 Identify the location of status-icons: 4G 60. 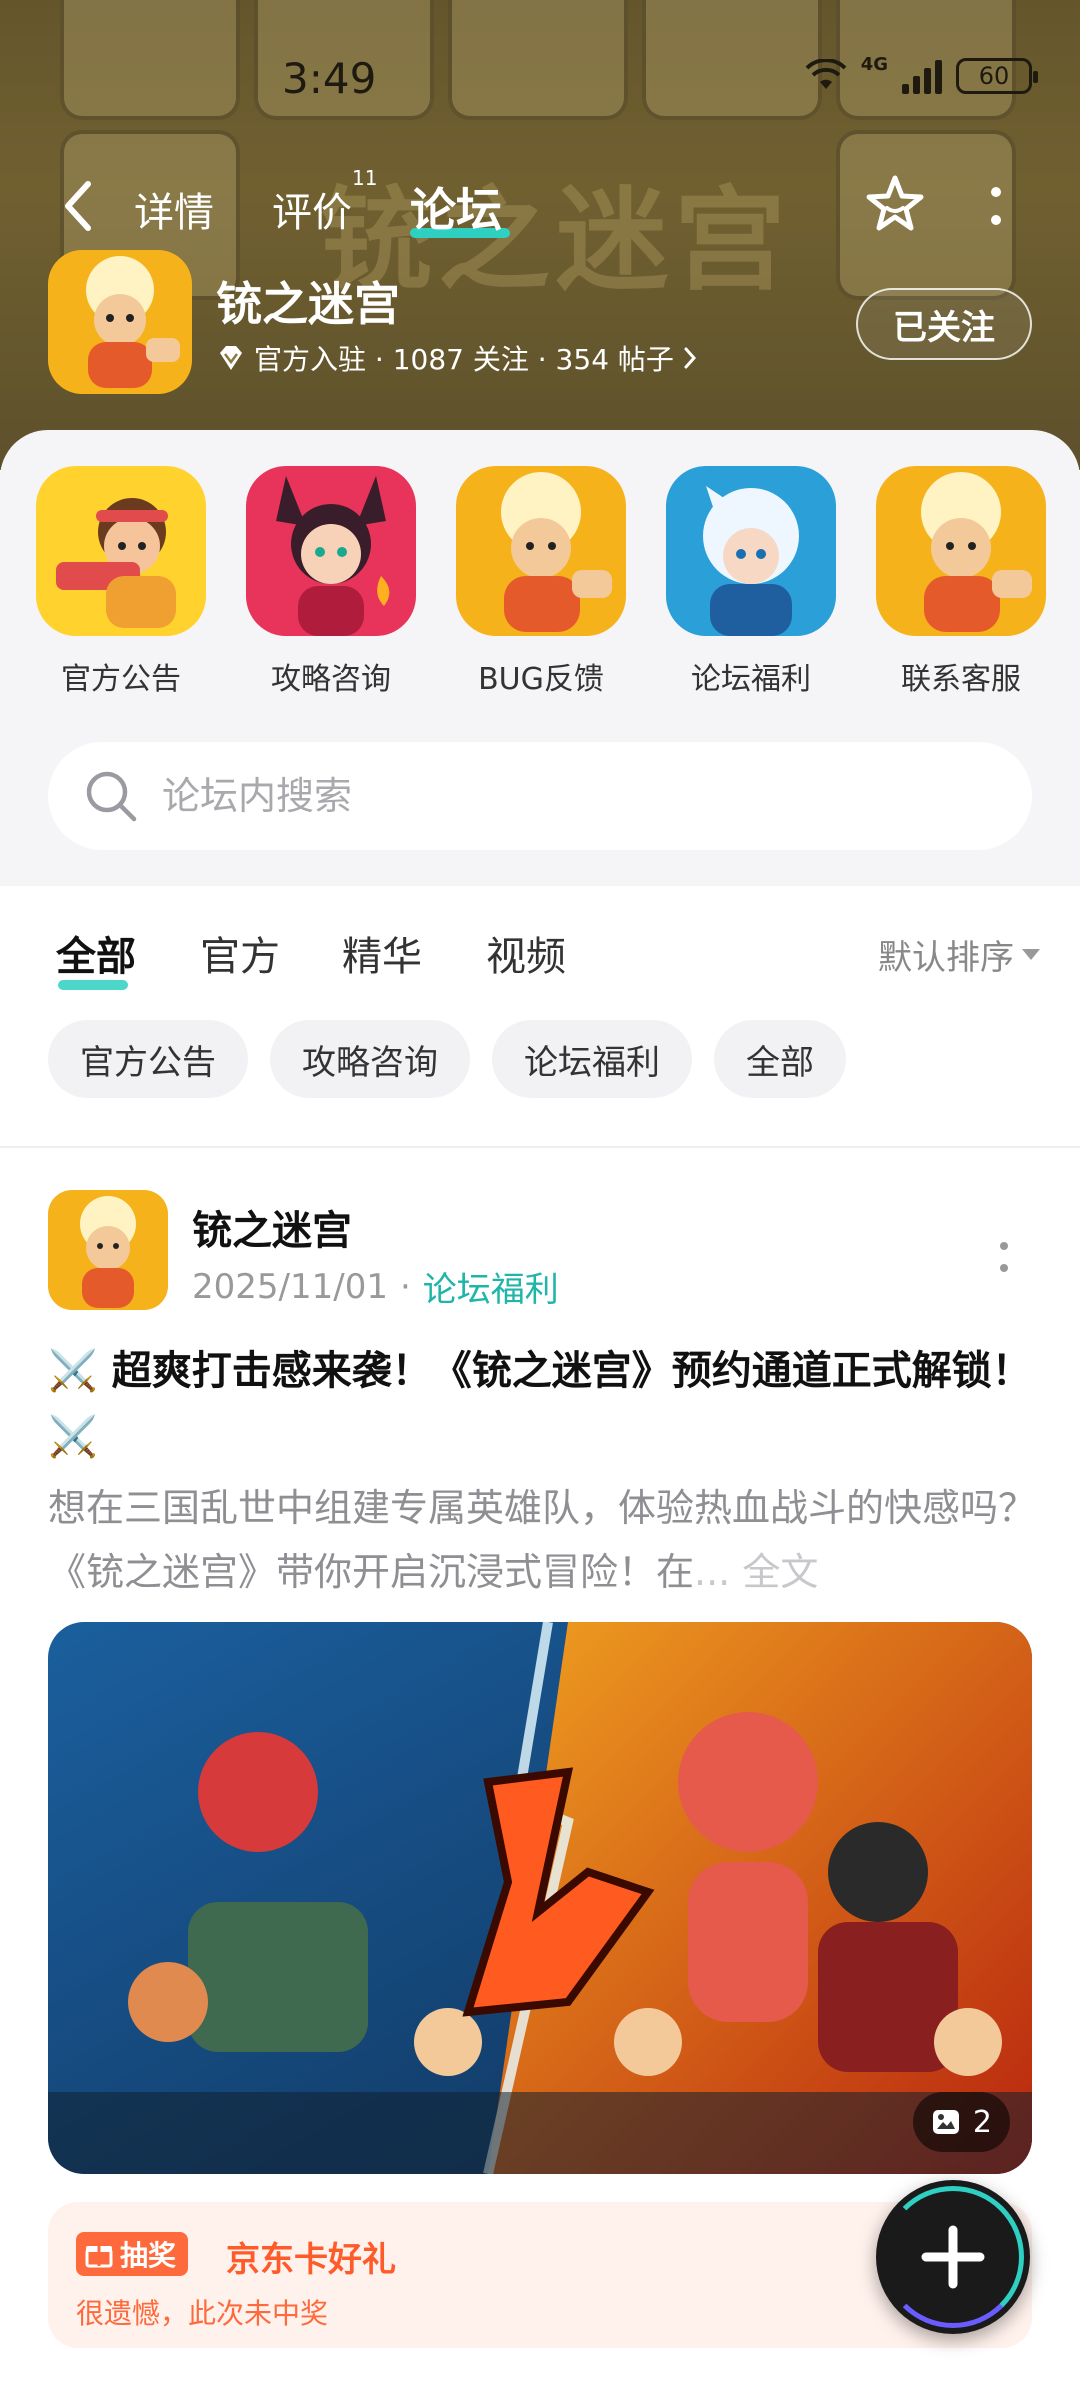
(921, 74).